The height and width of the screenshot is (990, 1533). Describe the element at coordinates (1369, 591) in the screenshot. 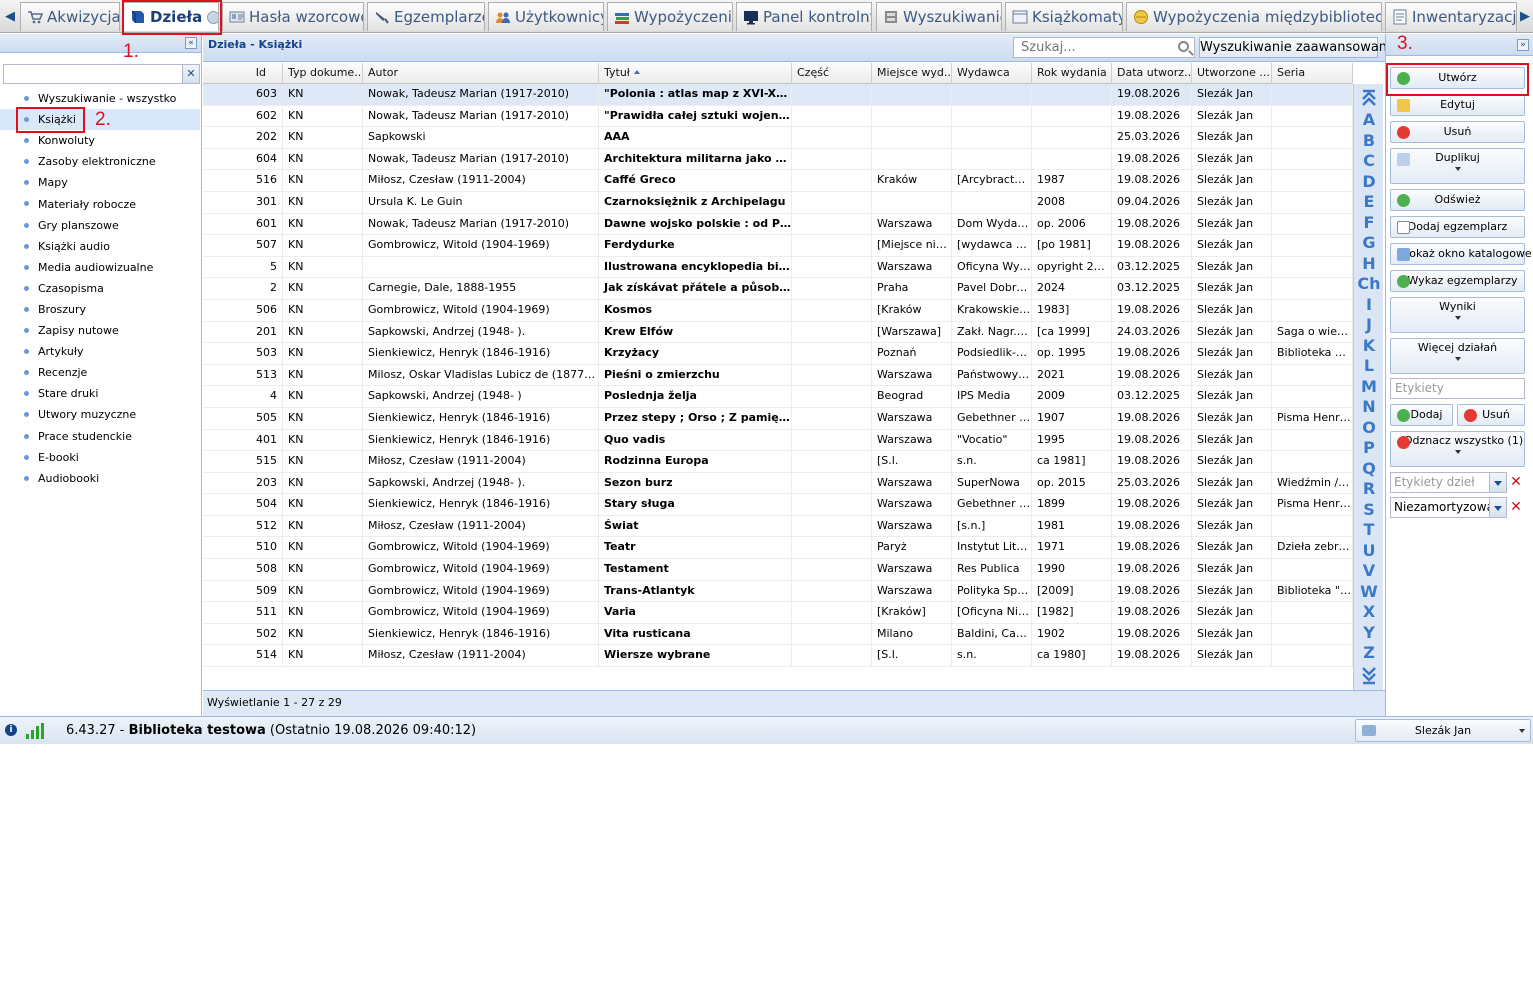

I see `alphabet-letter: W` at that location.